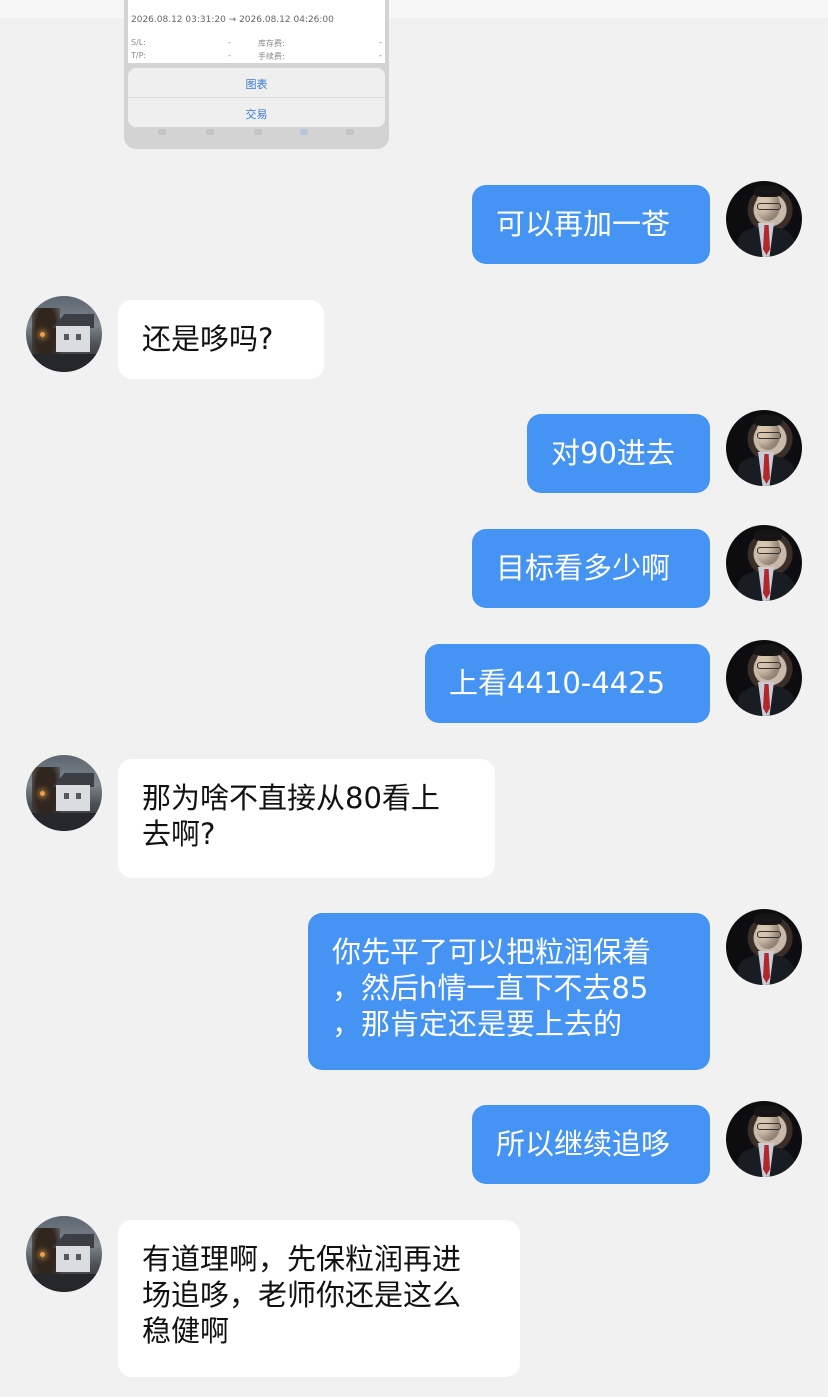  I want to click on trade-tp-label: T/P:, so click(139, 55).